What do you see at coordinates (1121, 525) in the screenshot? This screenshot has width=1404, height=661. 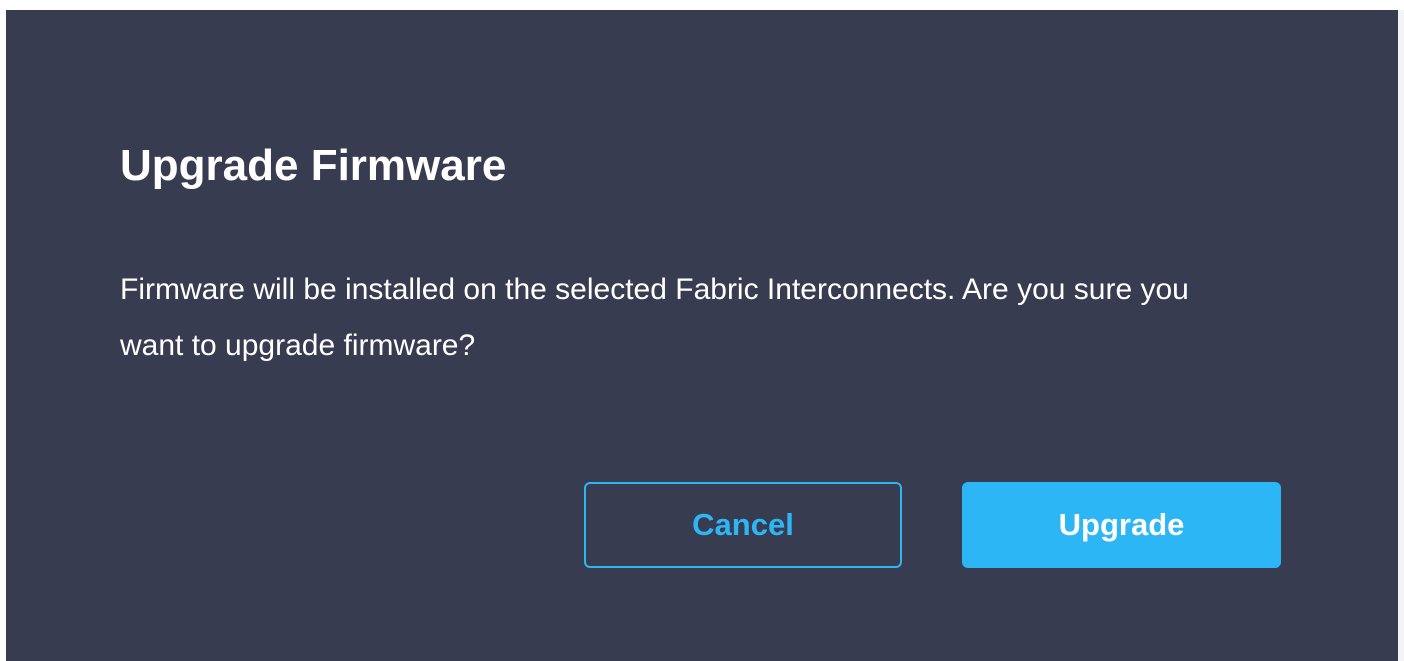 I see `upgrade-button: Upgrade` at bounding box center [1121, 525].